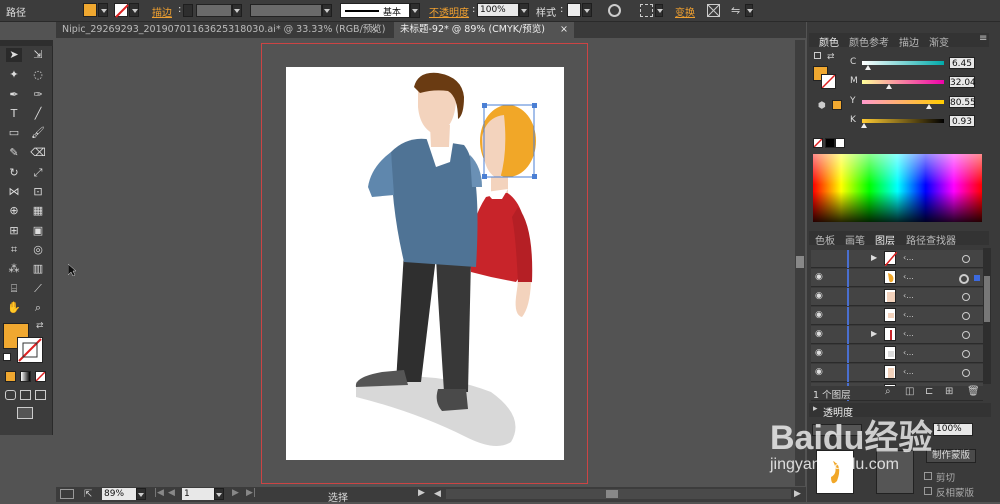 Image resolution: width=1000 pixels, height=504 pixels. Describe the element at coordinates (159, 493) in the screenshot. I see `first-artboard-icon: |◀` at that location.